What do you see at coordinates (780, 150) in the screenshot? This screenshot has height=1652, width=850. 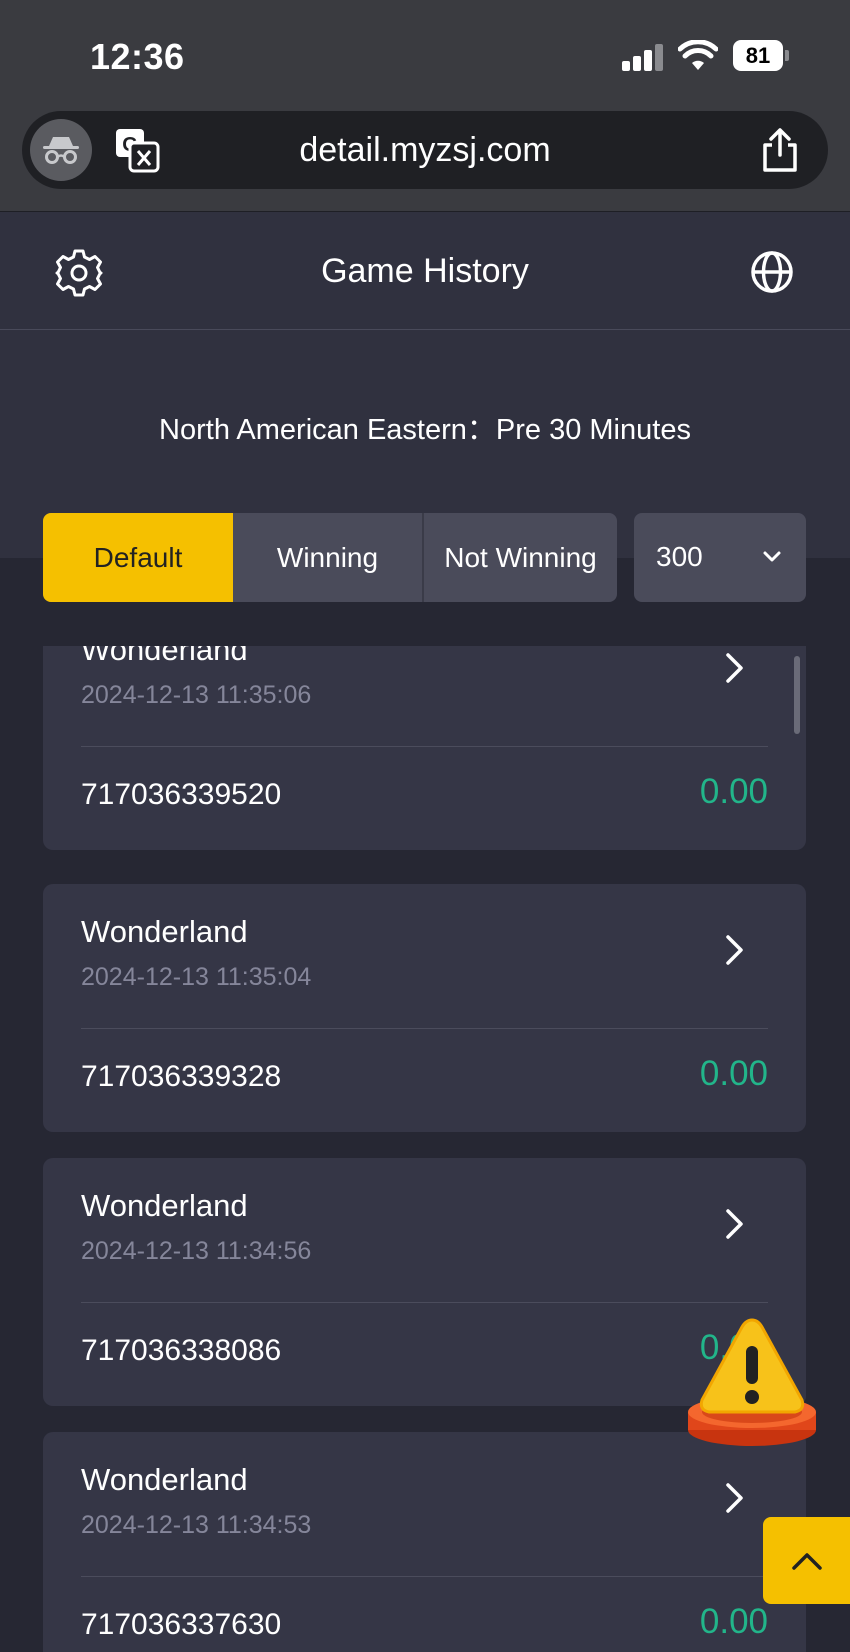 I see `share-icon` at bounding box center [780, 150].